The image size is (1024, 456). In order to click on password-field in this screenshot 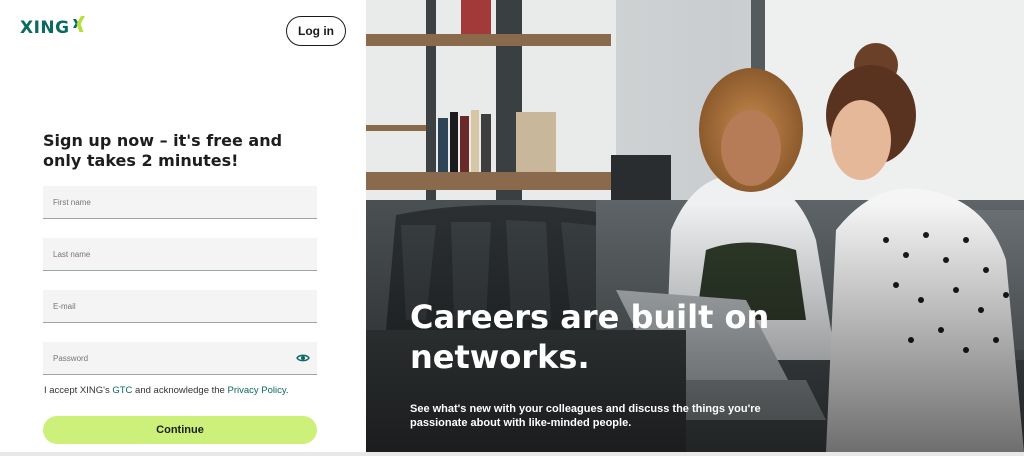, I will do `click(180, 358)`.